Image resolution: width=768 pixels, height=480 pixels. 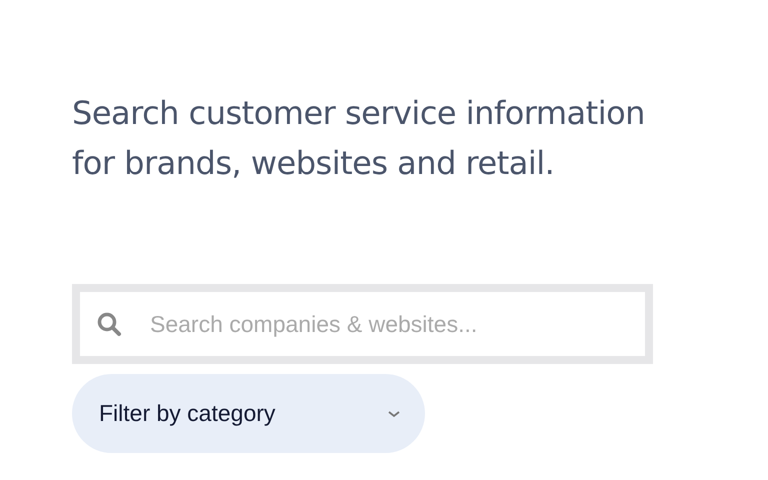 I want to click on search-icon, so click(x=109, y=324).